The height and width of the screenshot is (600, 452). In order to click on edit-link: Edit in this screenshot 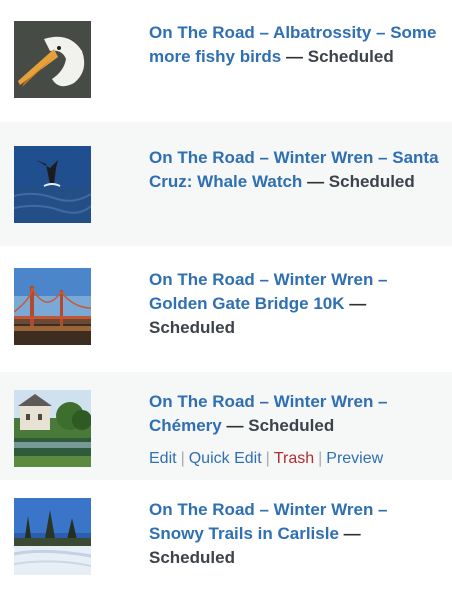, I will do `click(163, 458)`.